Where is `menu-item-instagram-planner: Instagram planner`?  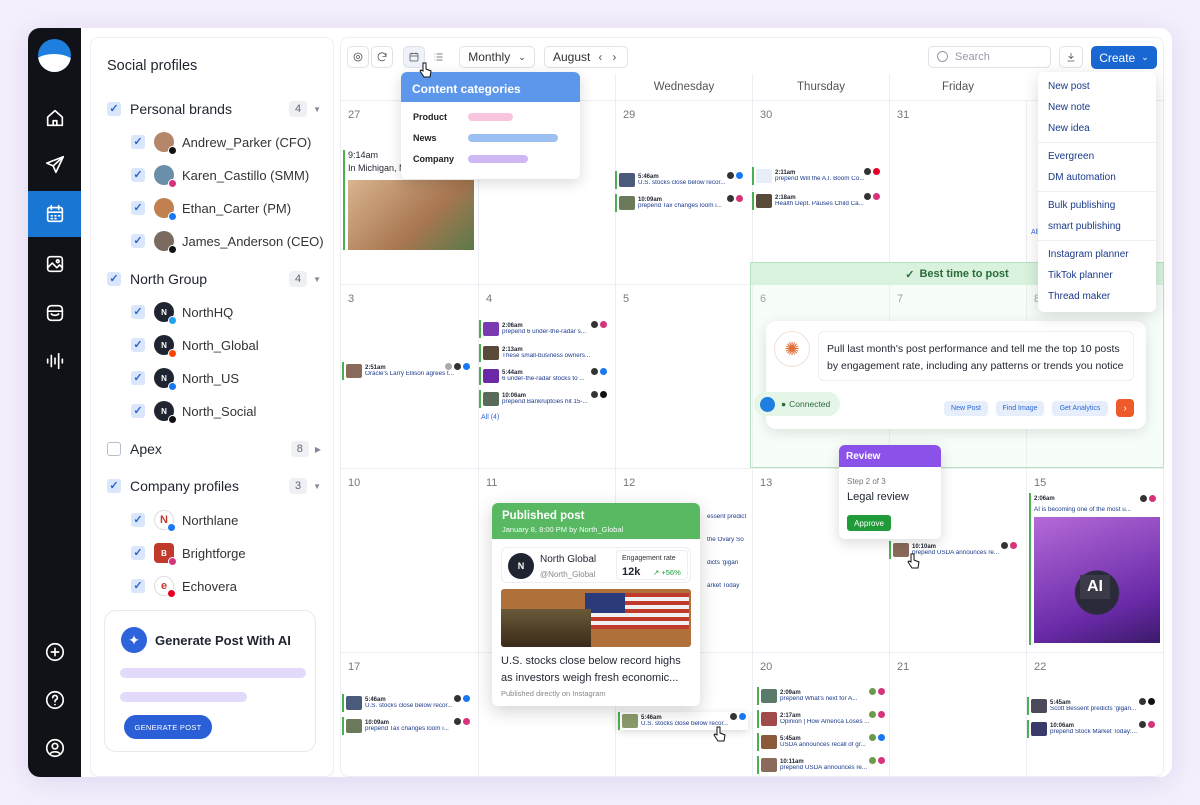
menu-item-instagram-planner: Instagram planner is located at coordinates (1088, 254).